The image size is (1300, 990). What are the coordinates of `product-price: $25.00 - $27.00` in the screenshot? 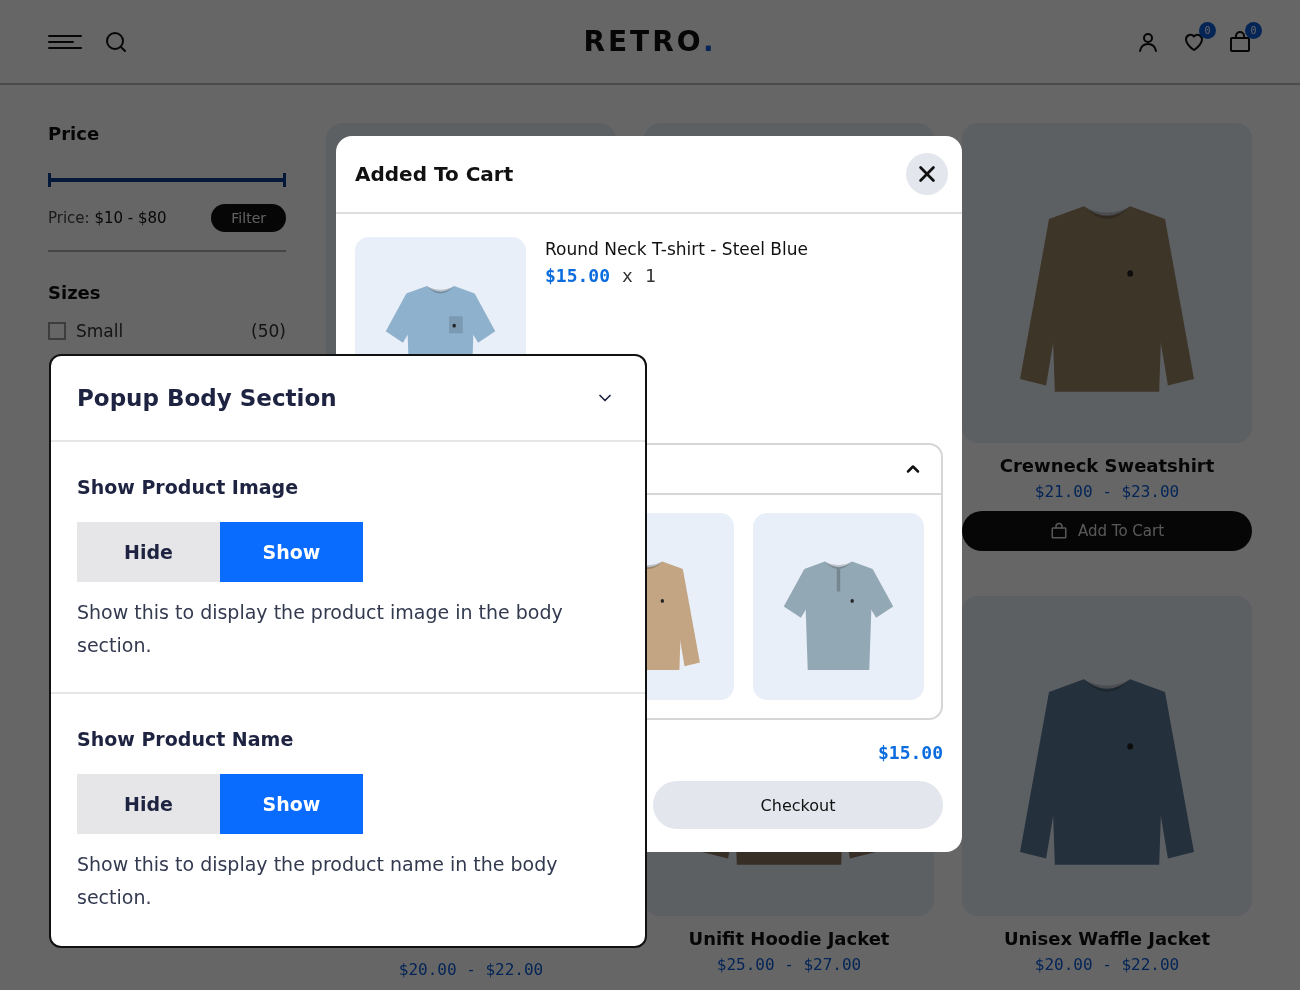 It's located at (789, 964).